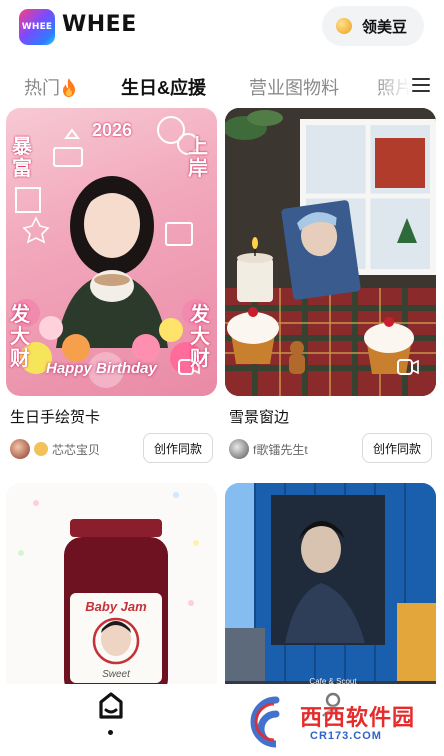  I want to click on category-tabs: 热门 生日&应援 营业图物料 照片, so click(222, 83).